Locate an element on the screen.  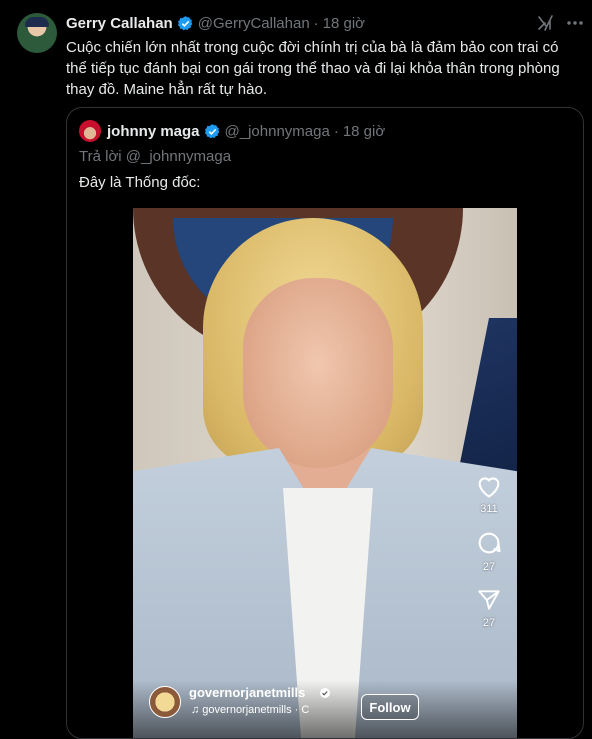
grok-icon is located at coordinates (546, 23).